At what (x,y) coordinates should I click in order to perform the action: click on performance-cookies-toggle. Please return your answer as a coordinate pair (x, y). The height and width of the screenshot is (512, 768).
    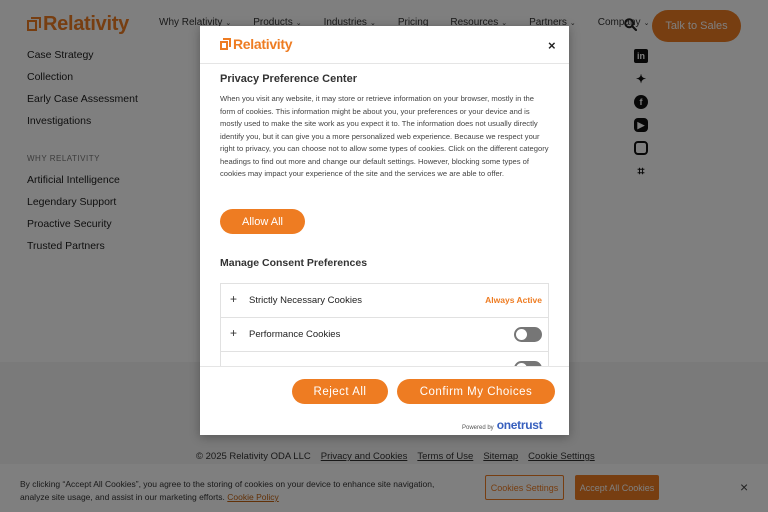
    Looking at the image, I should click on (528, 334).